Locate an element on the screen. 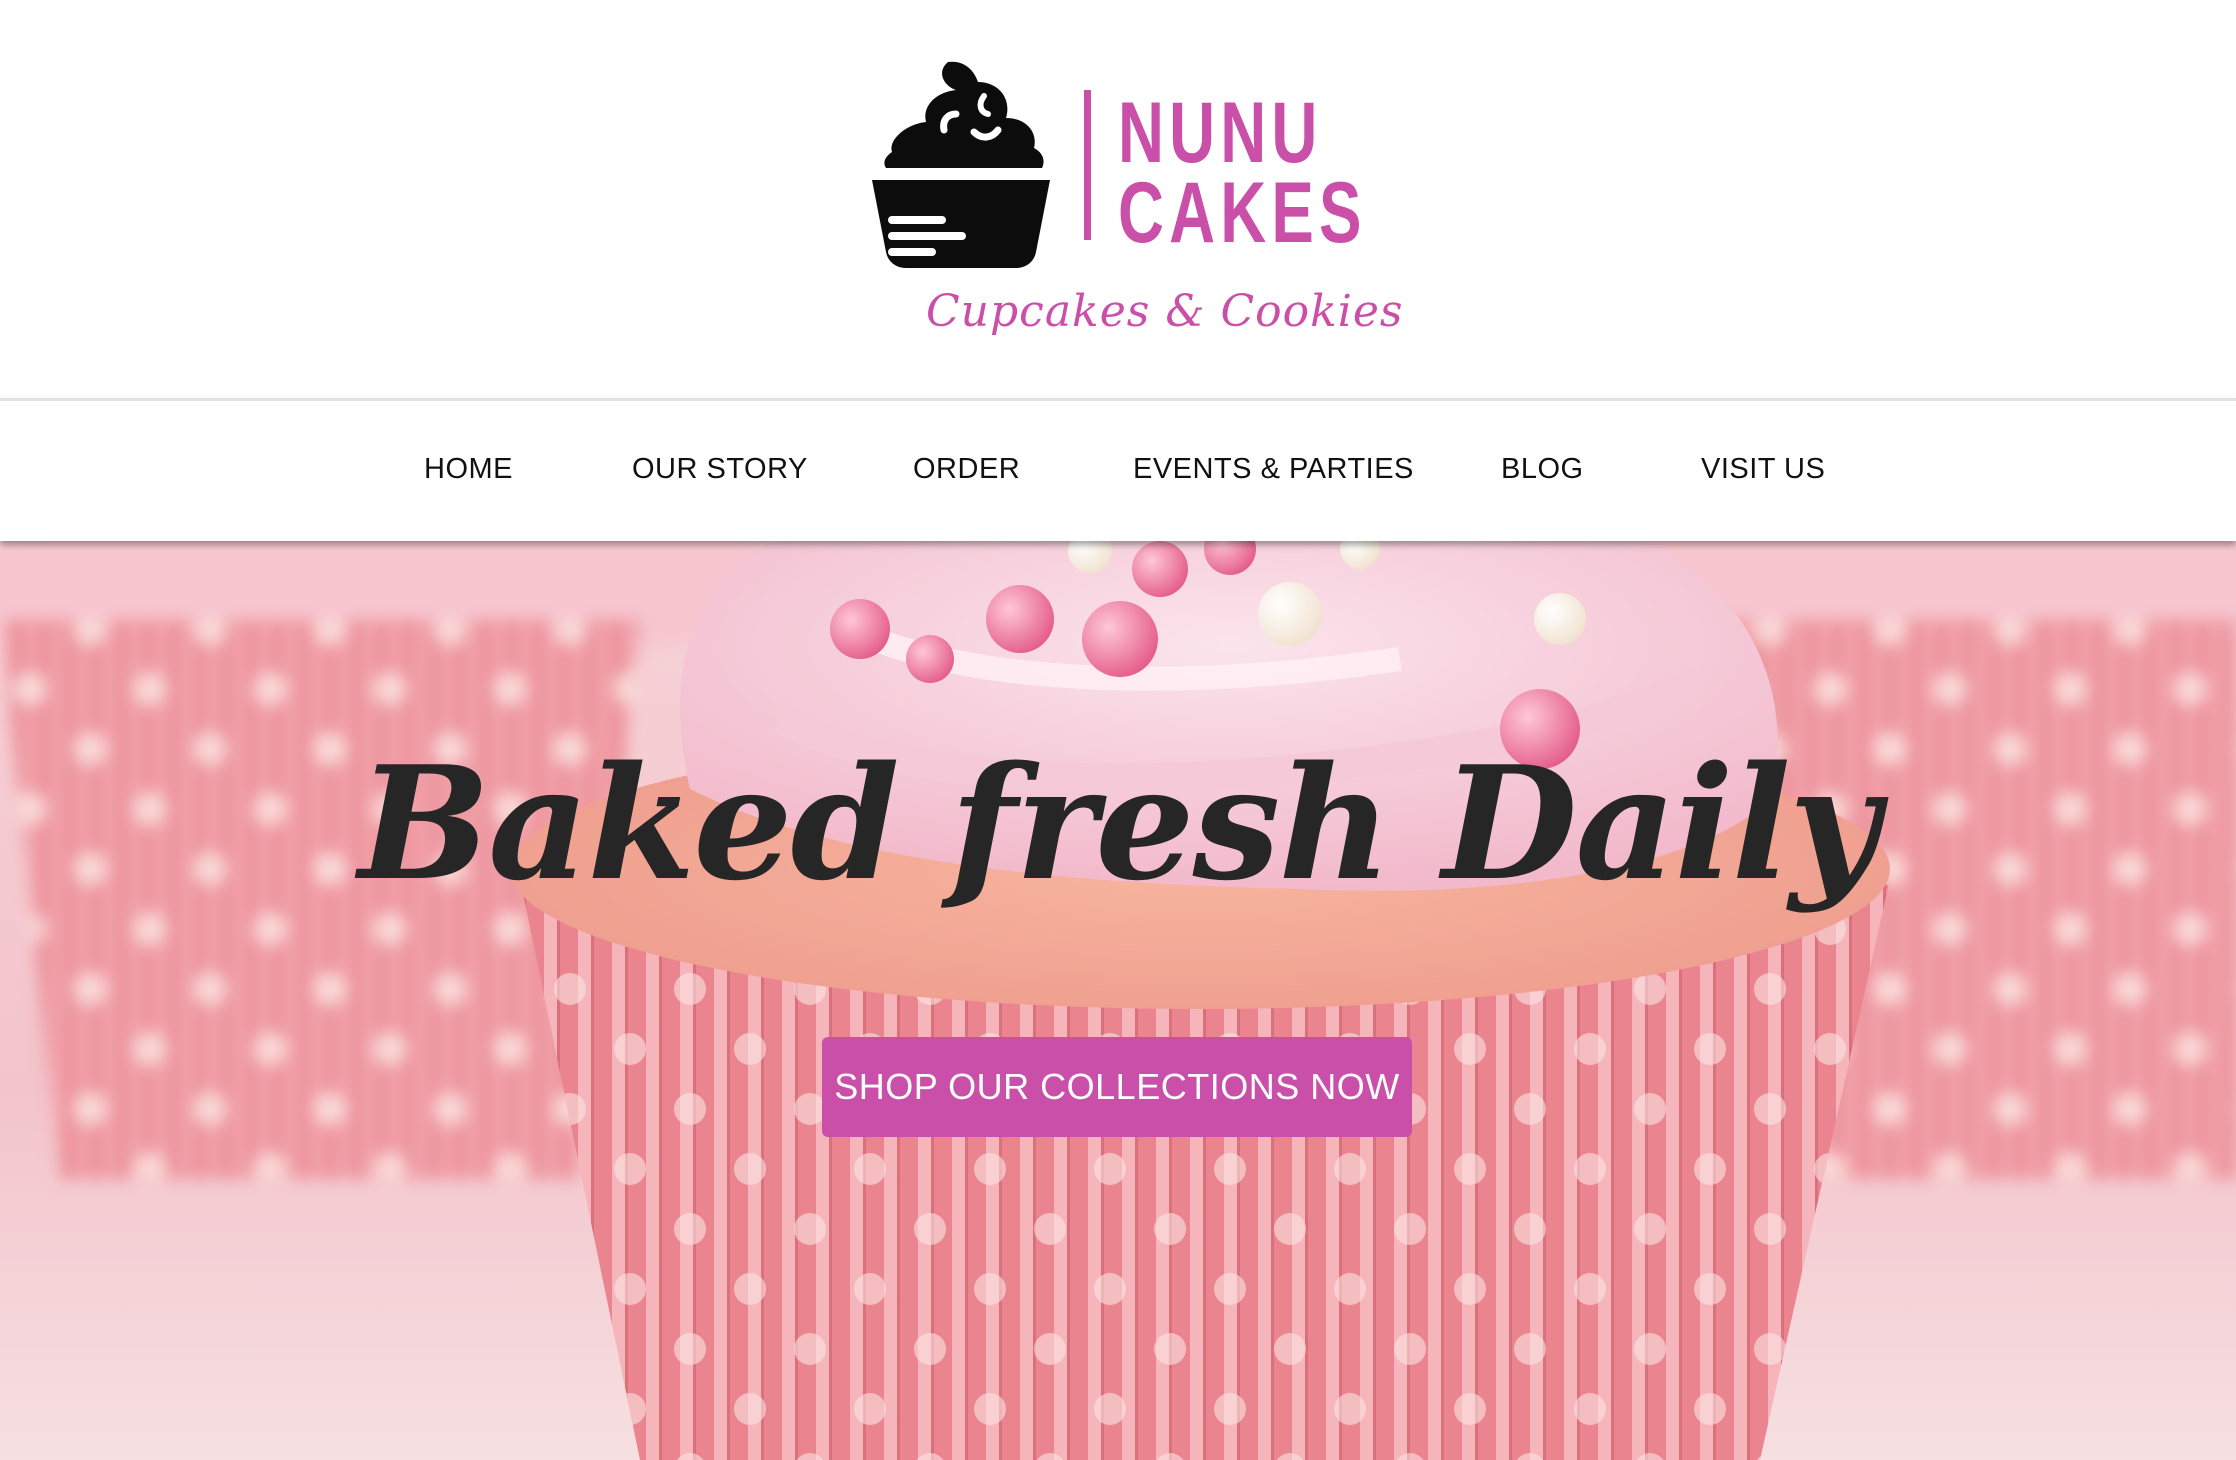  hero-title: Baked fresh Daily is located at coordinates (1118, 823).